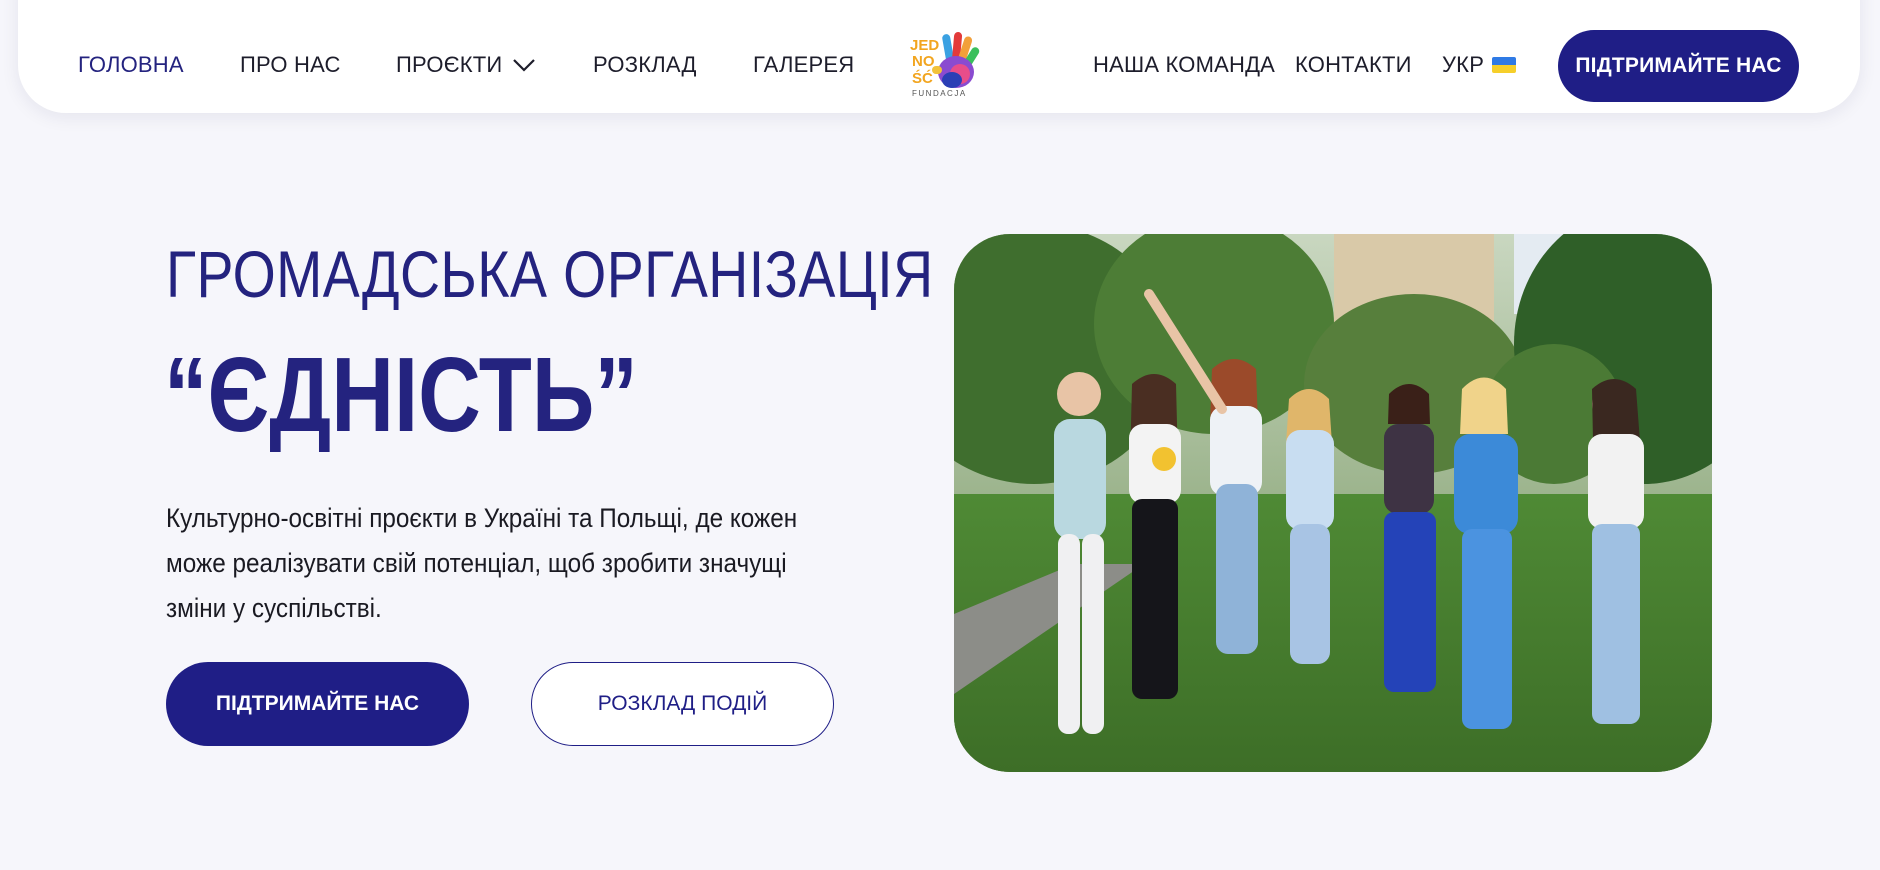 The image size is (1880, 870). I want to click on logo: JED NO ŚĆ FUNDACJA, so click(946, 68).